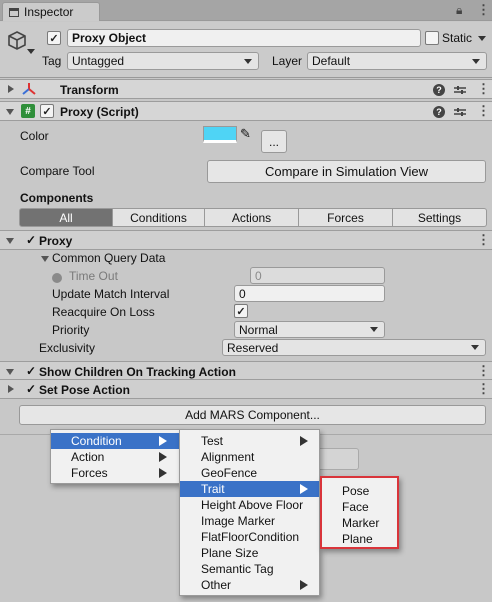  What do you see at coordinates (54, 38) in the screenshot?
I see `active-checkbox: ✓` at bounding box center [54, 38].